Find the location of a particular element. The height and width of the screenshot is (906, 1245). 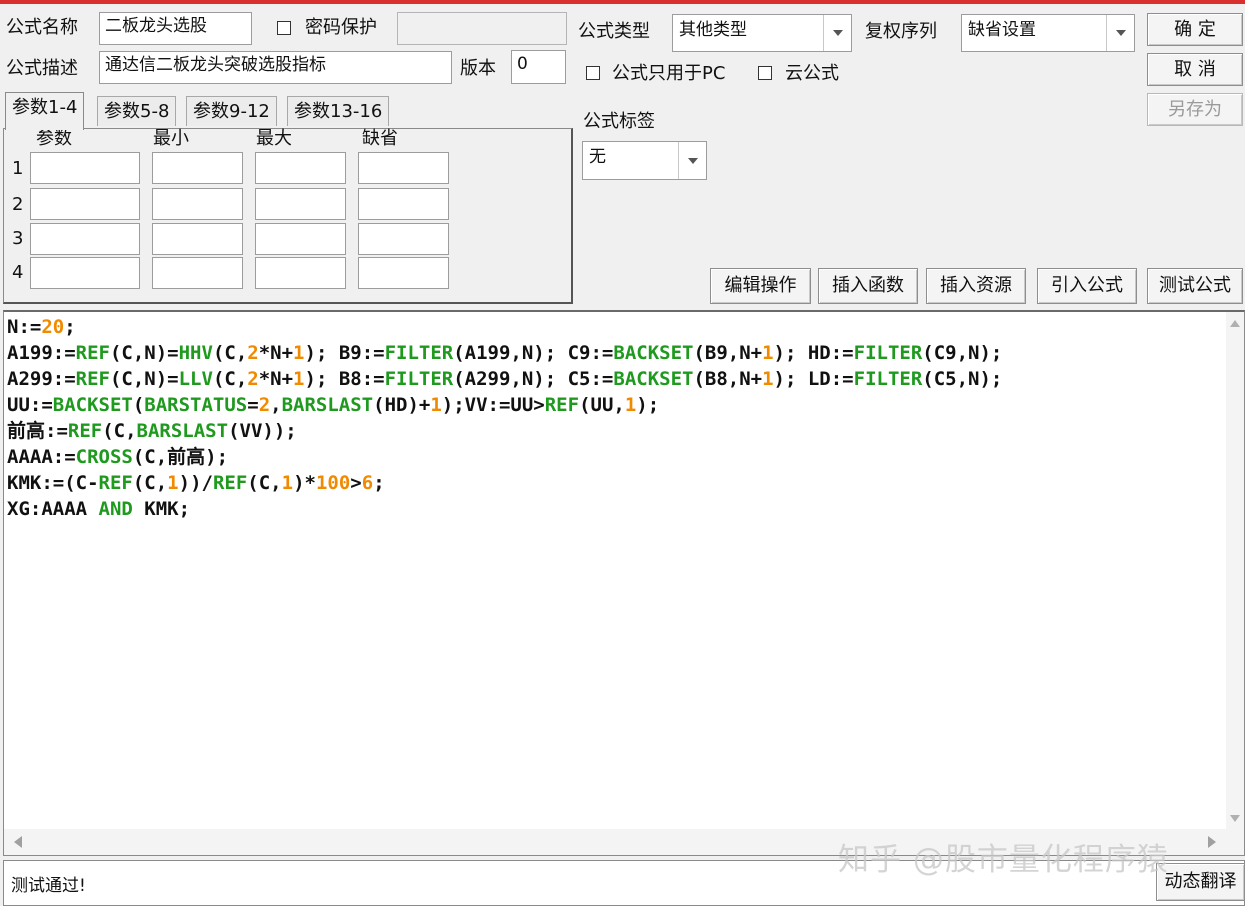

insert-resource-button: 插入资源 is located at coordinates (976, 286).